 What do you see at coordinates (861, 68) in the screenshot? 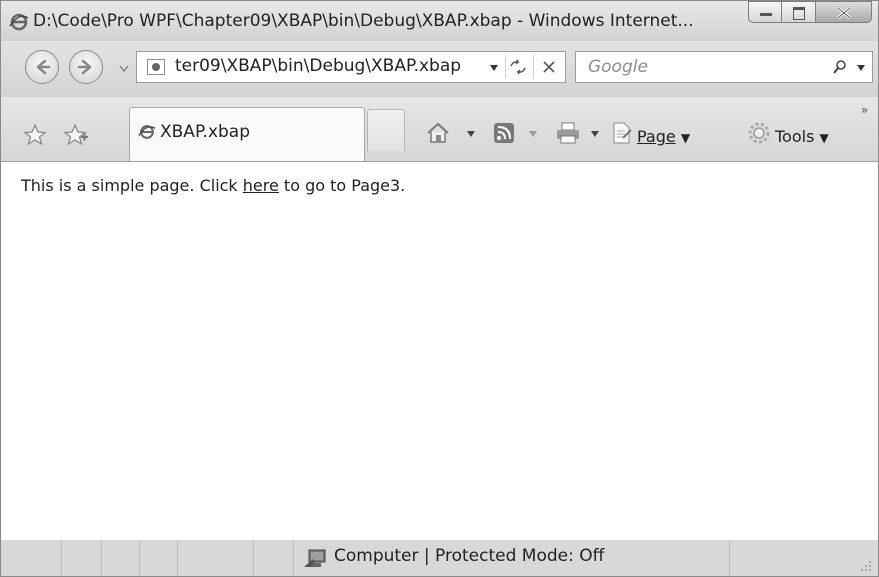
I see `search-options-dropdown-icon` at bounding box center [861, 68].